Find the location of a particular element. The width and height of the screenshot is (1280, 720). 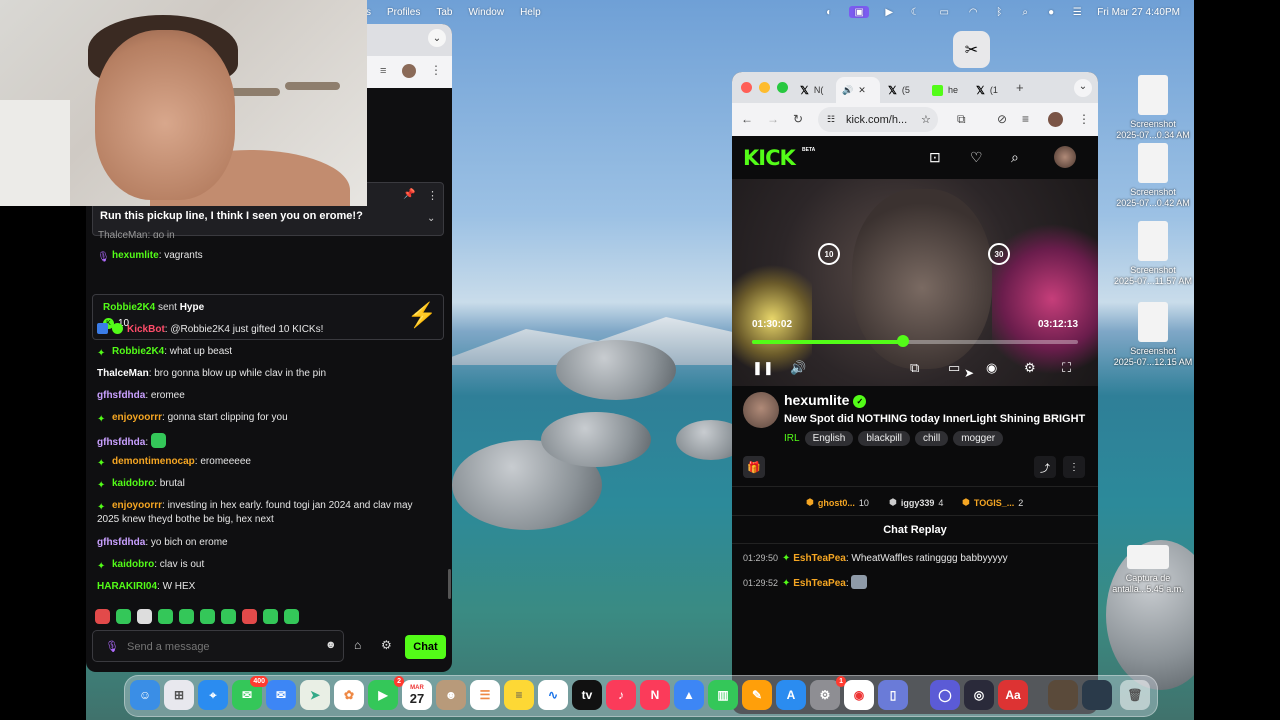

chat-scrollbar is located at coordinates (449, 584).